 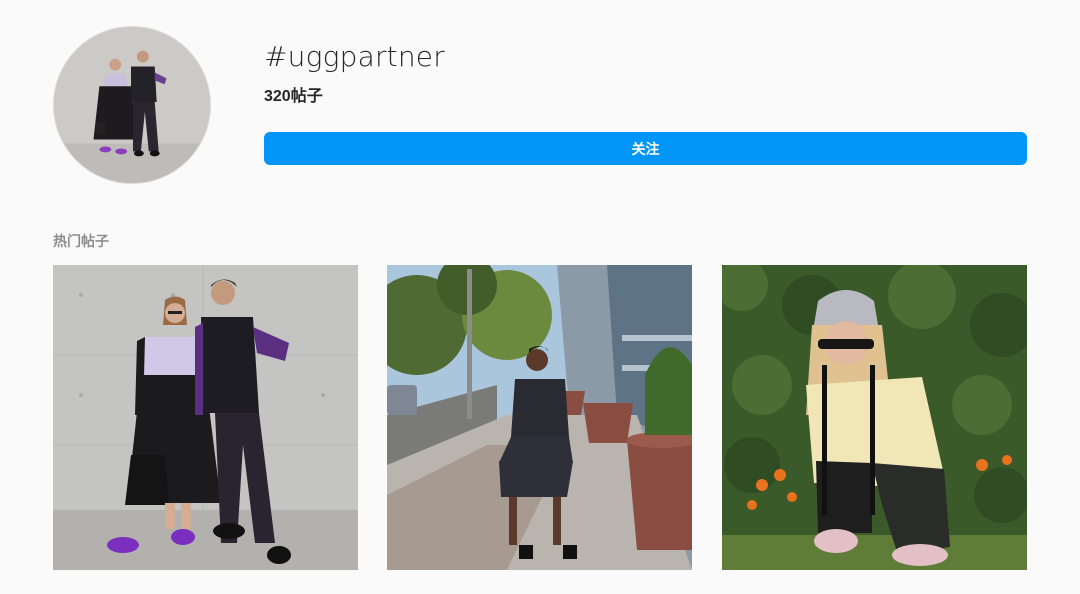 What do you see at coordinates (81, 241) in the screenshot?
I see `top-posts-heading: 热门帖子` at bounding box center [81, 241].